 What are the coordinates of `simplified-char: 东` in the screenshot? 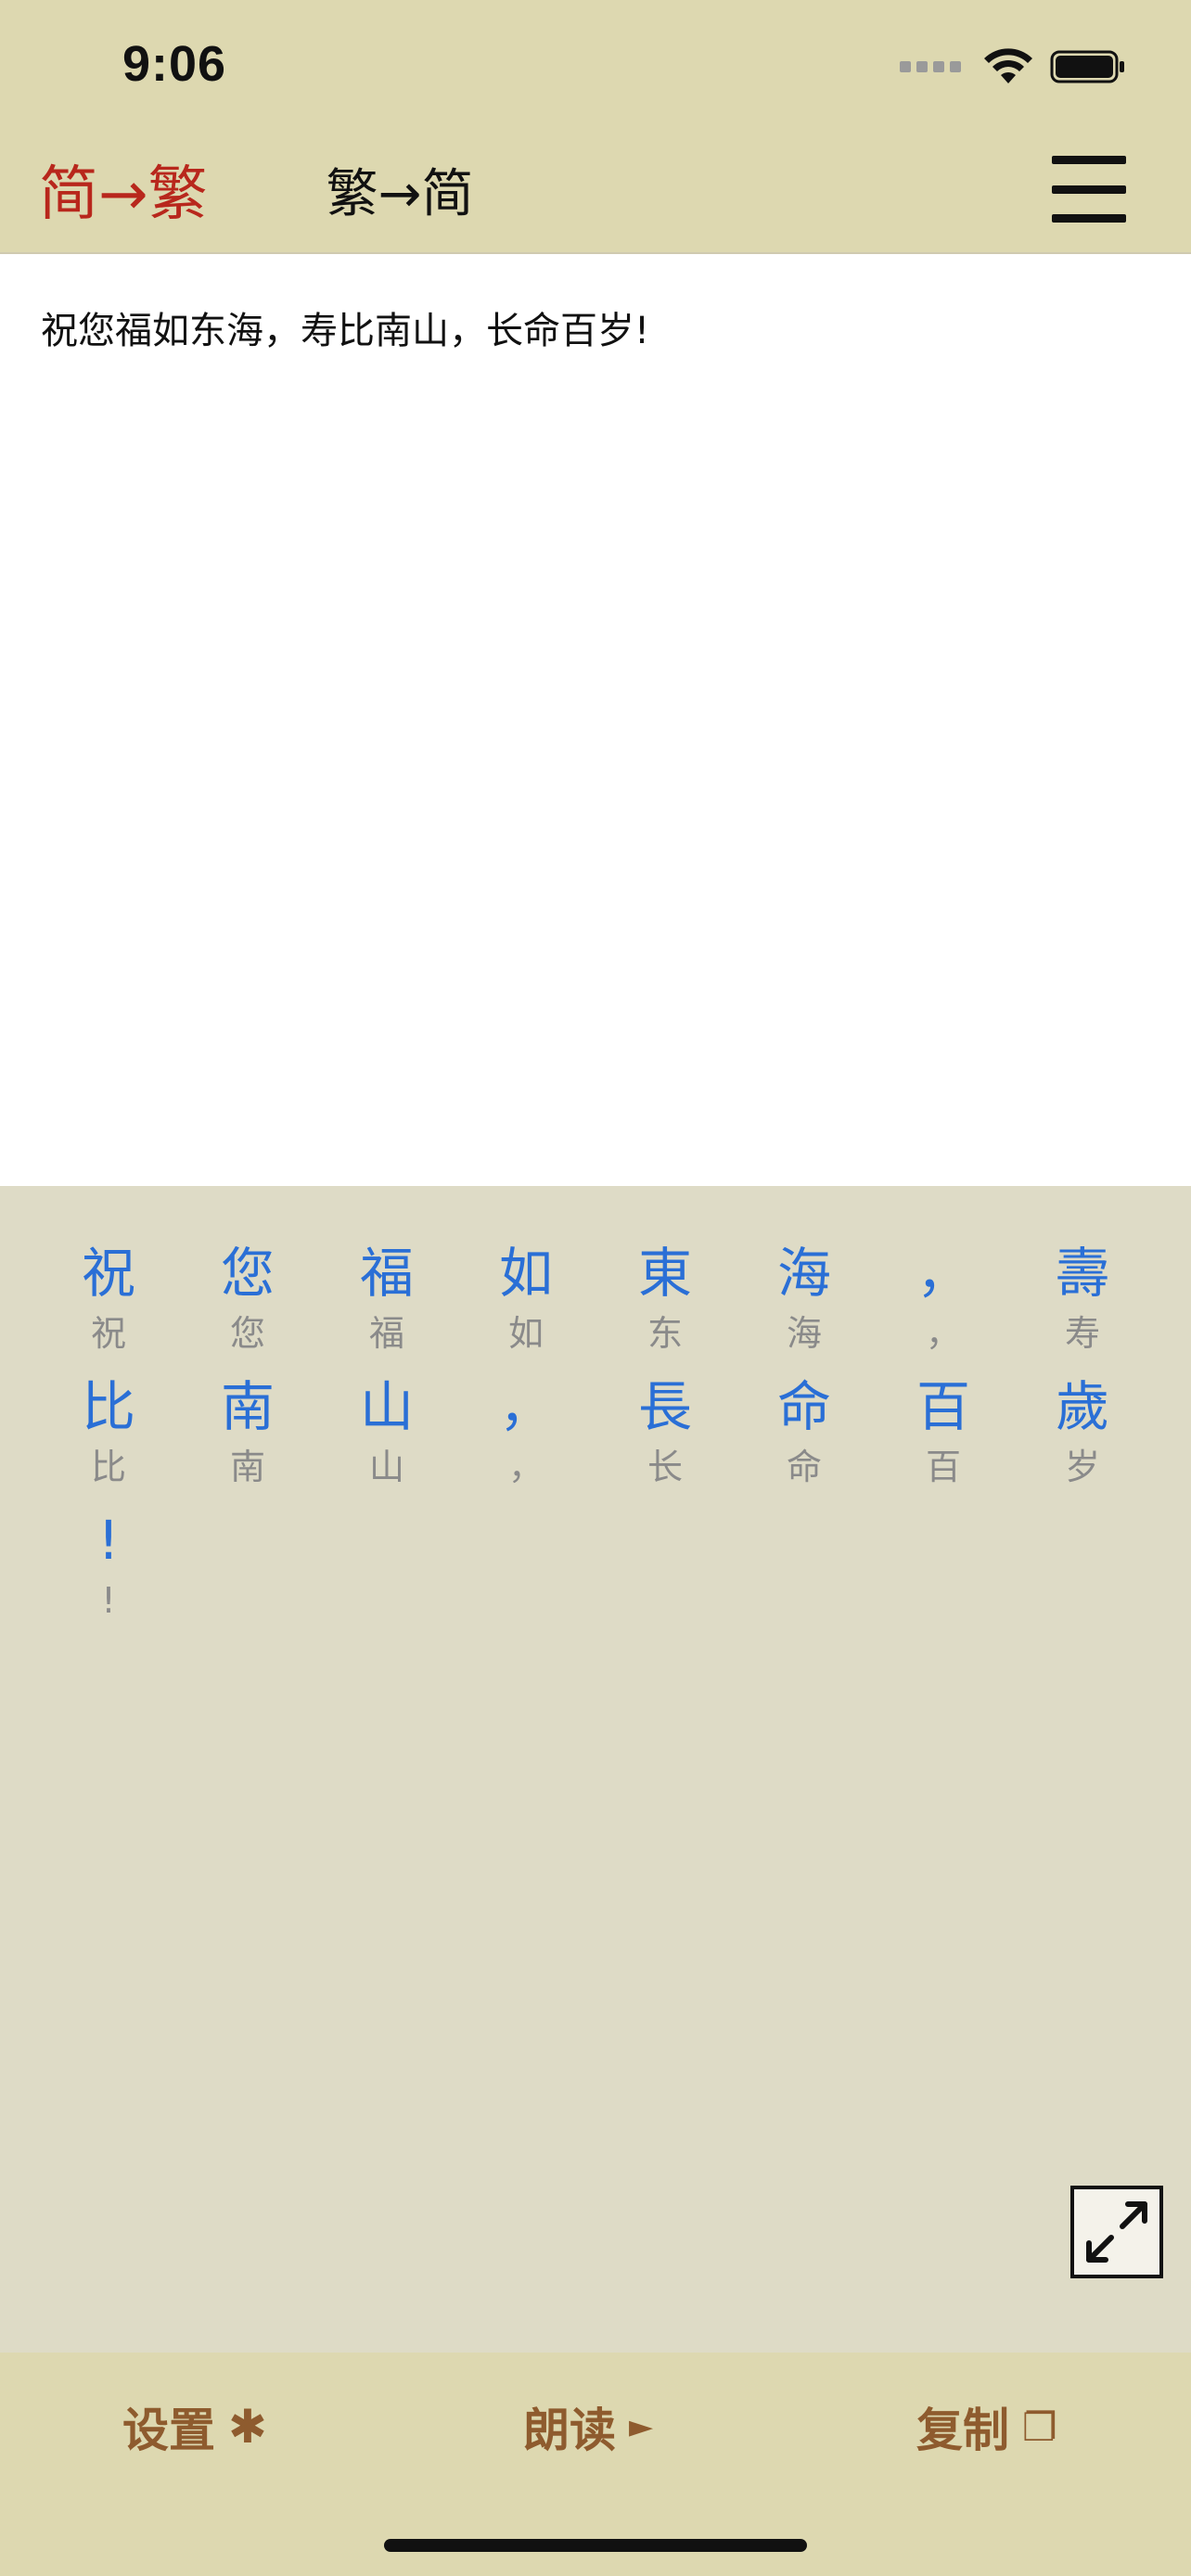 It's located at (665, 1333).